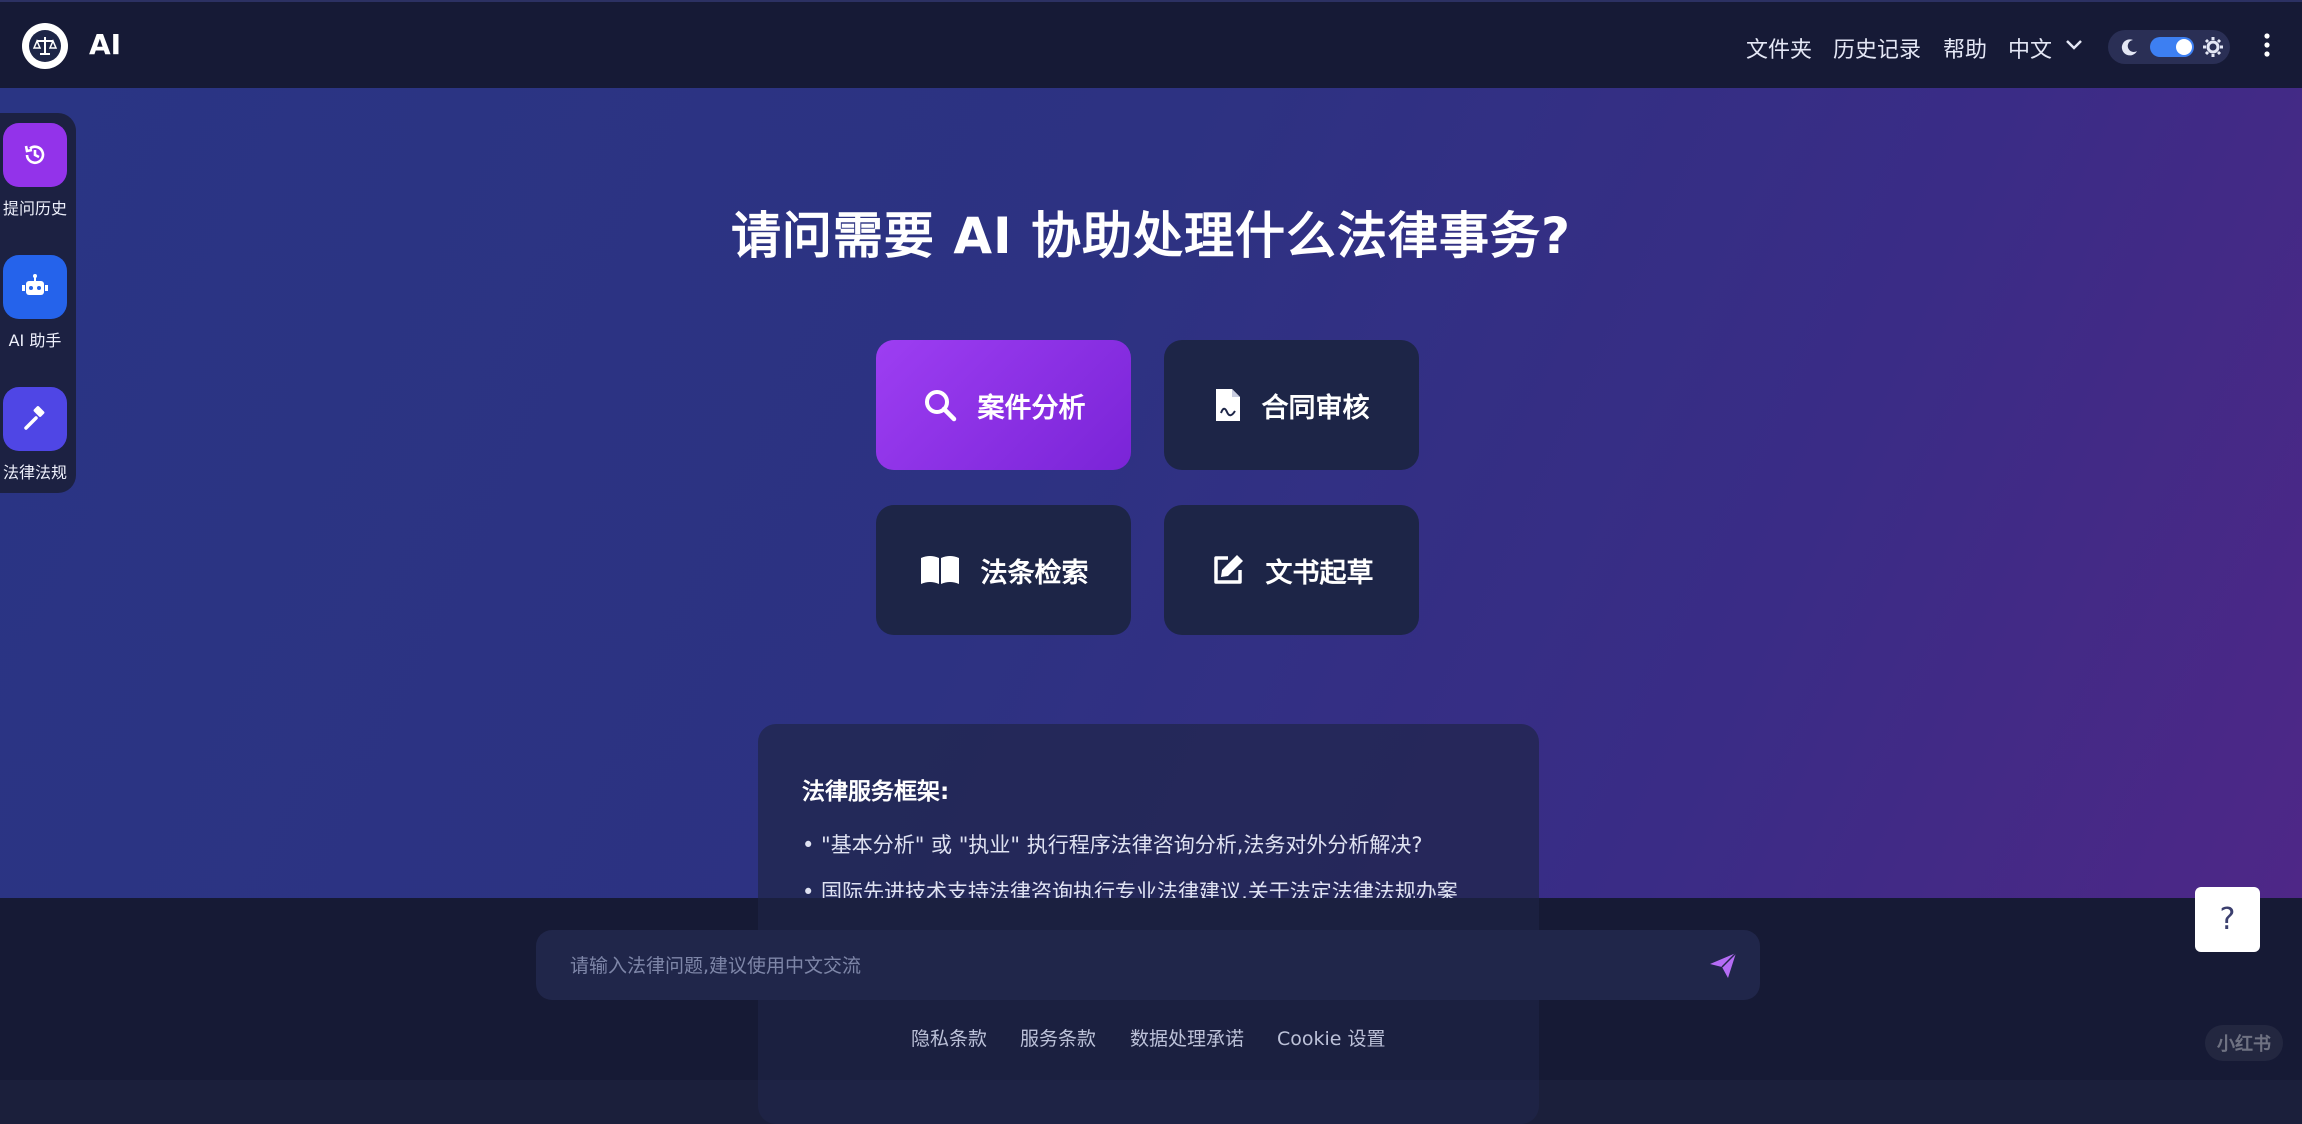 The height and width of the screenshot is (1124, 2302). I want to click on dock-item-laws: 法律法规, so click(38, 435).